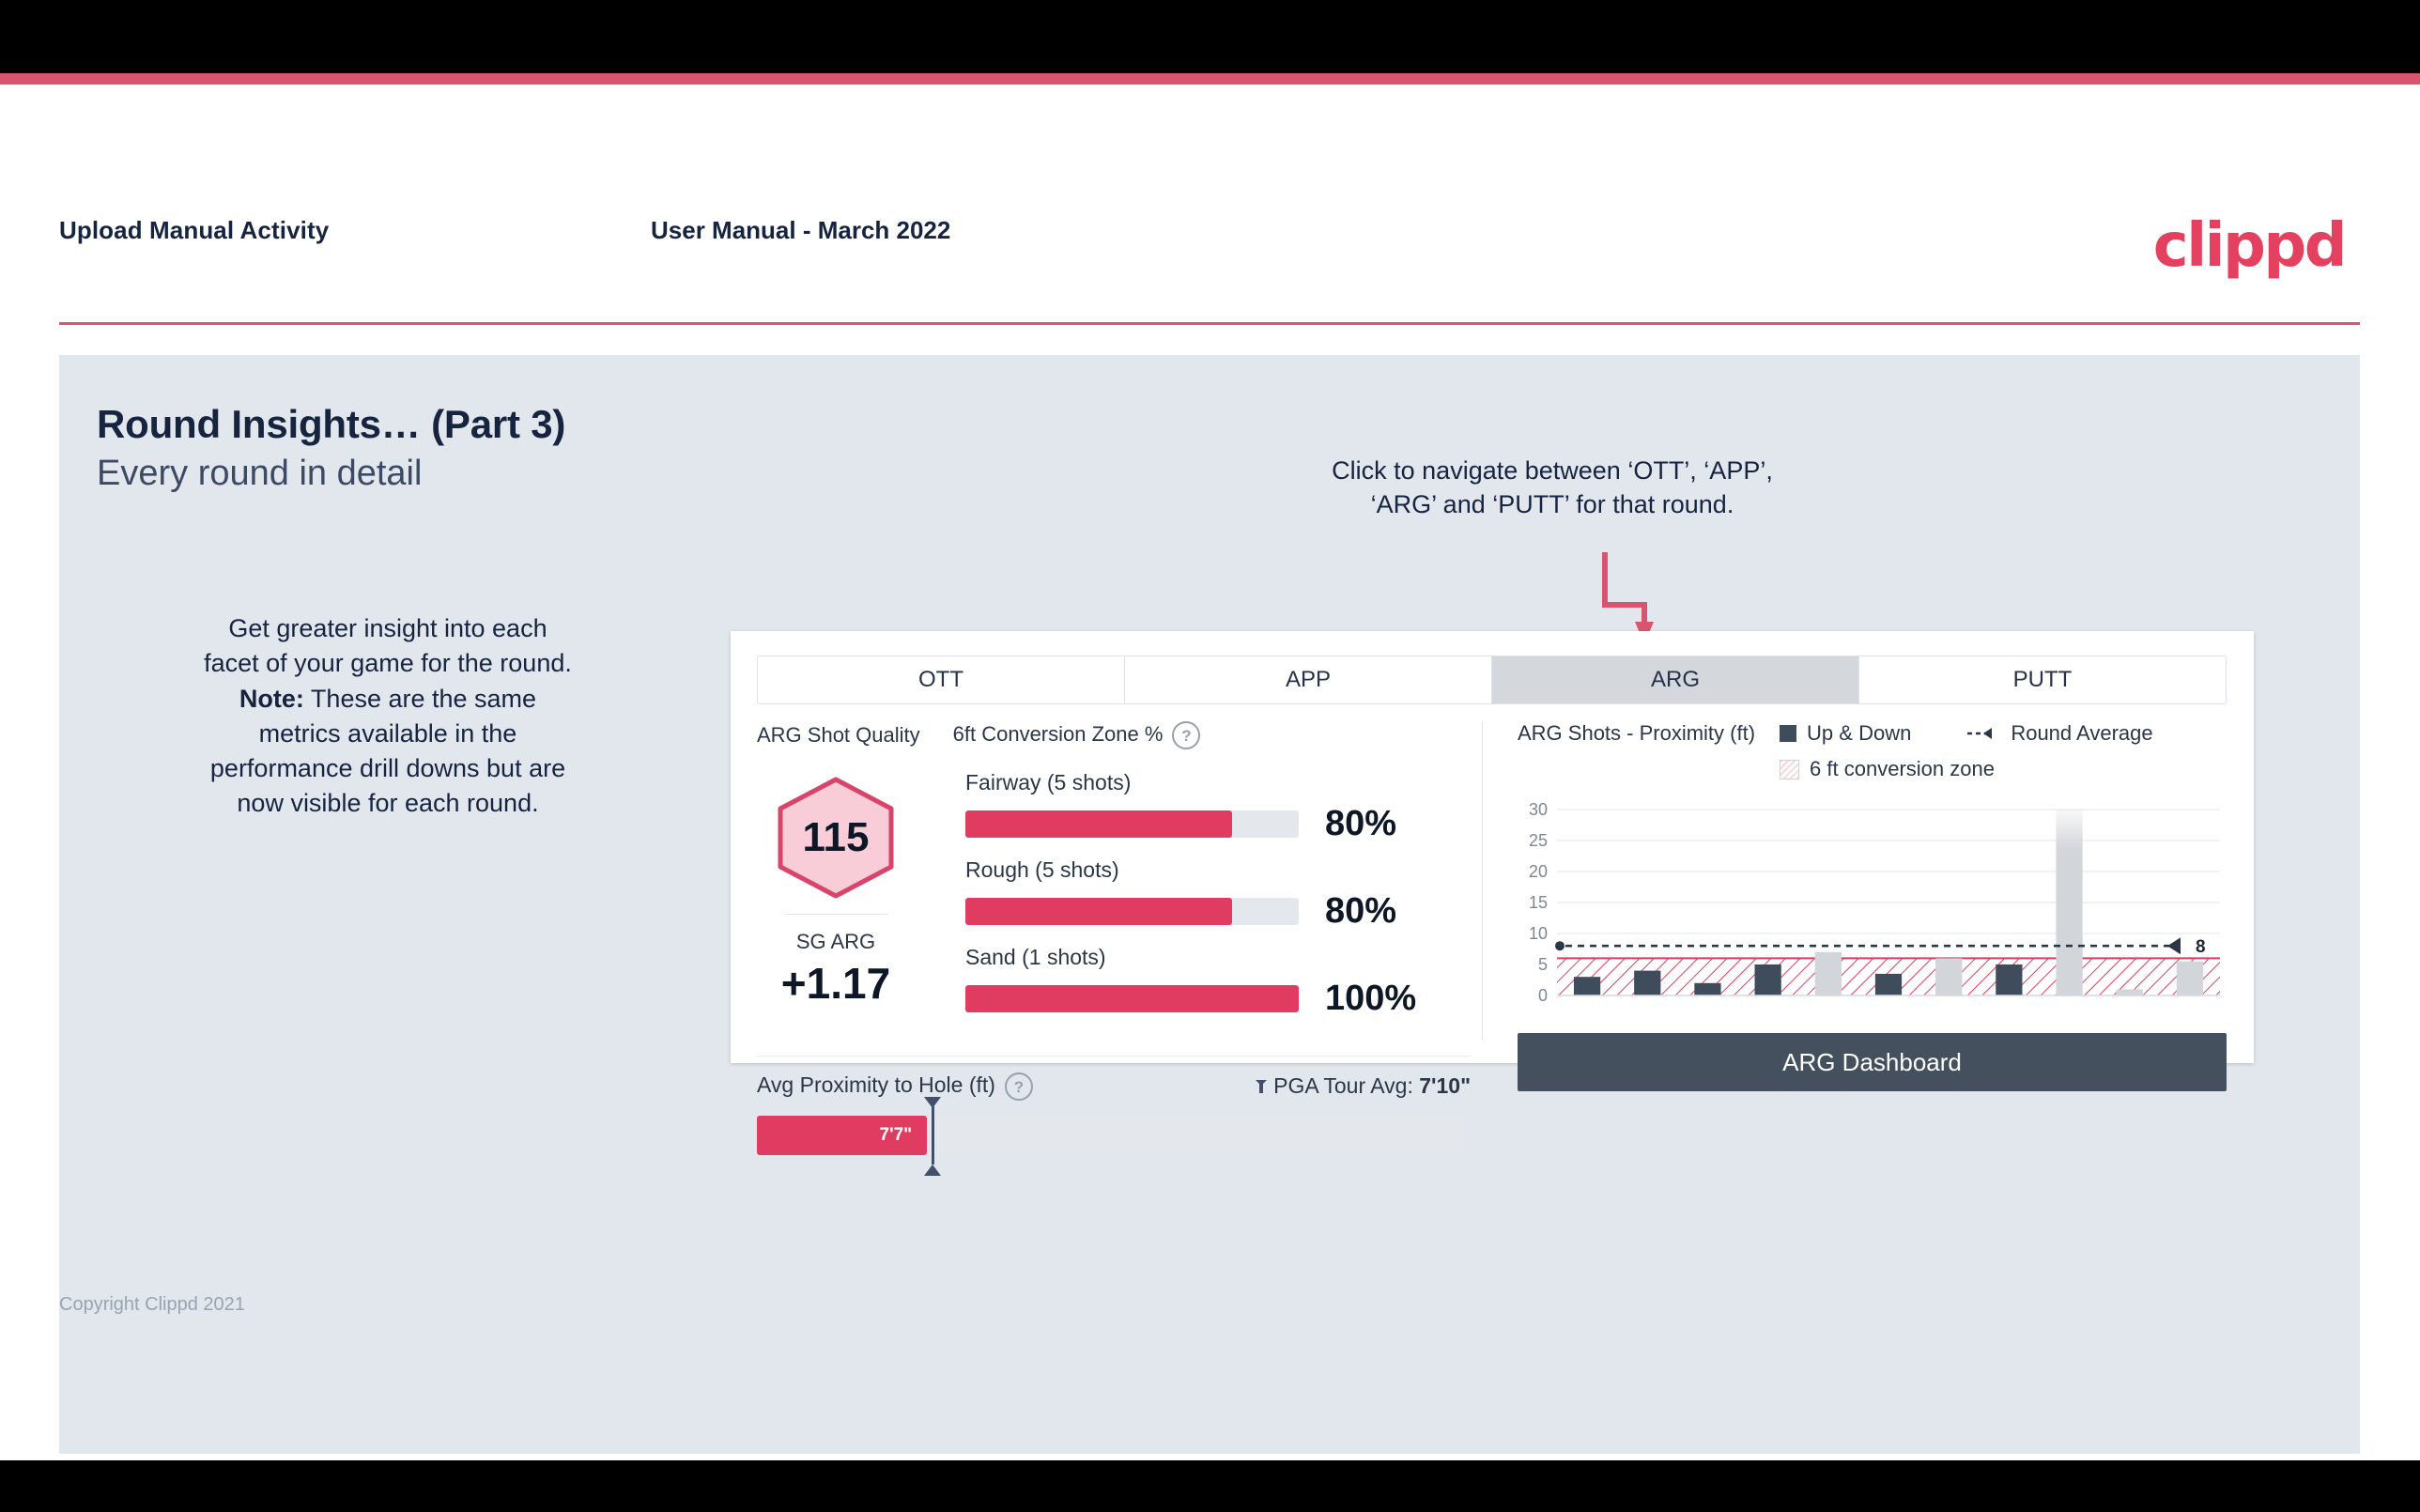 The height and width of the screenshot is (1512, 2420). Describe the element at coordinates (2201, 947) in the screenshot. I see `svg-text: 8` at that location.